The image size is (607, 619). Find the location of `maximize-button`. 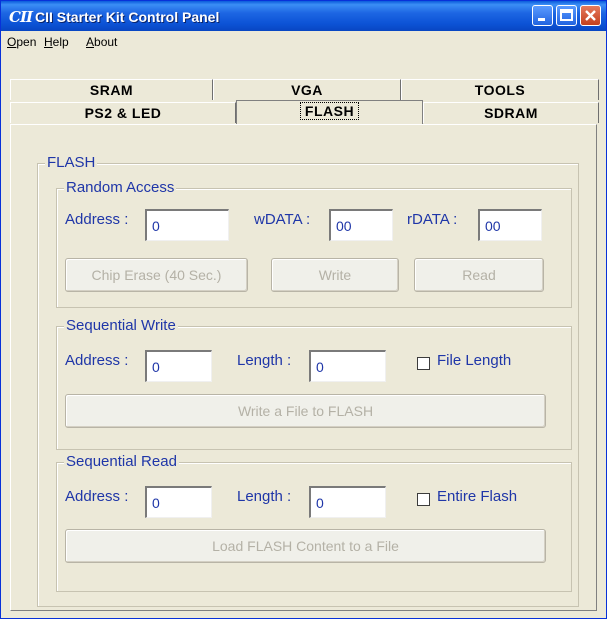

maximize-button is located at coordinates (566, 15).